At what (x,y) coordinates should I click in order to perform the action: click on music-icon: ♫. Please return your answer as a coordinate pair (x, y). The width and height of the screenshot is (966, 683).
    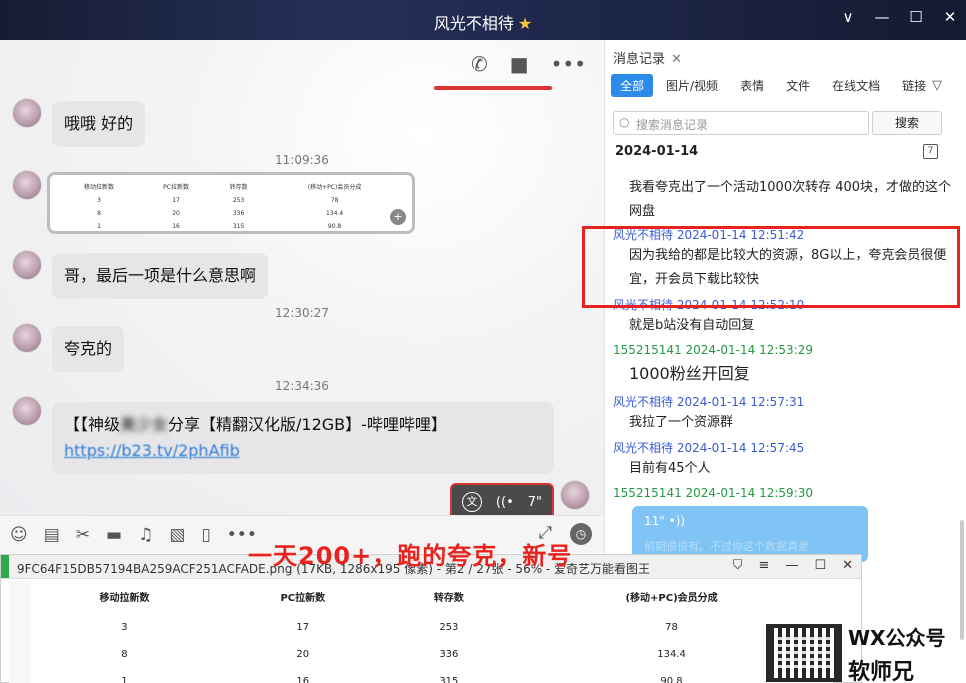
    Looking at the image, I should click on (145, 535).